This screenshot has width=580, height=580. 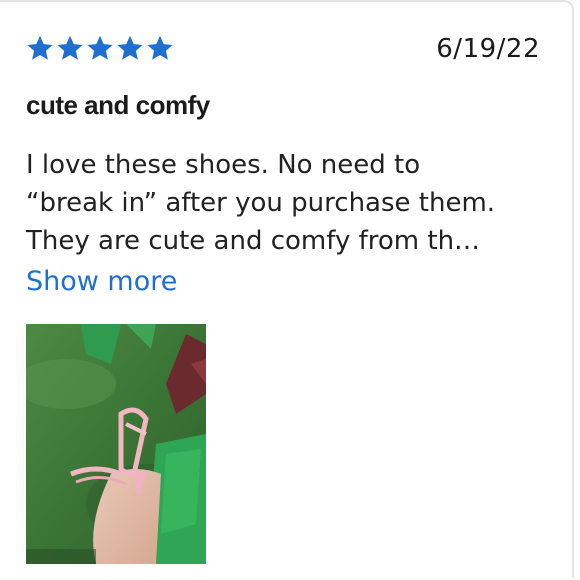 I want to click on review-title: cute and comfy, so click(x=118, y=105).